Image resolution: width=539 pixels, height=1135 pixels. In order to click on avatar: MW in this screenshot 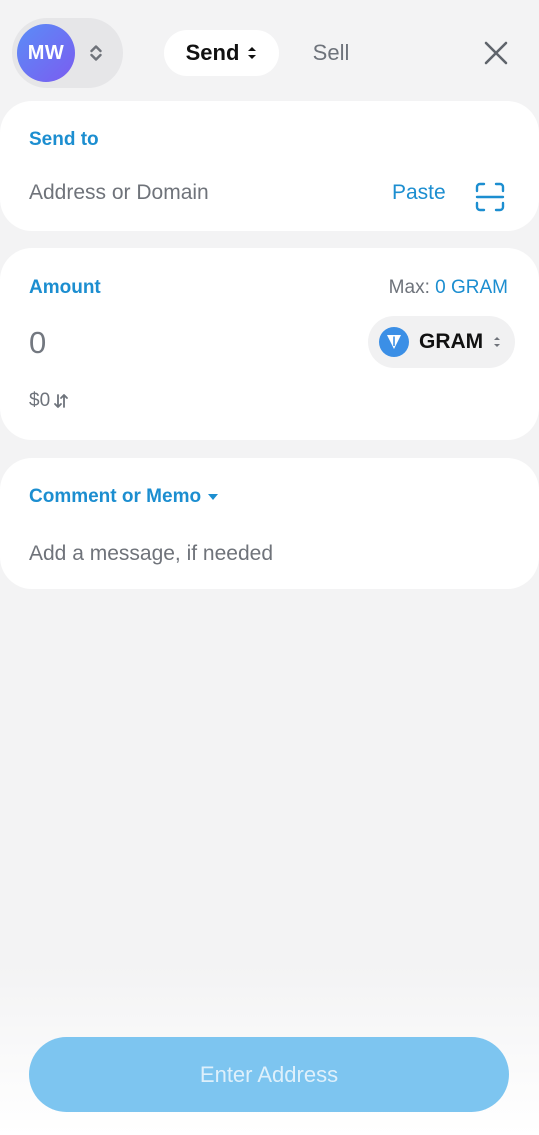, I will do `click(46, 53)`.